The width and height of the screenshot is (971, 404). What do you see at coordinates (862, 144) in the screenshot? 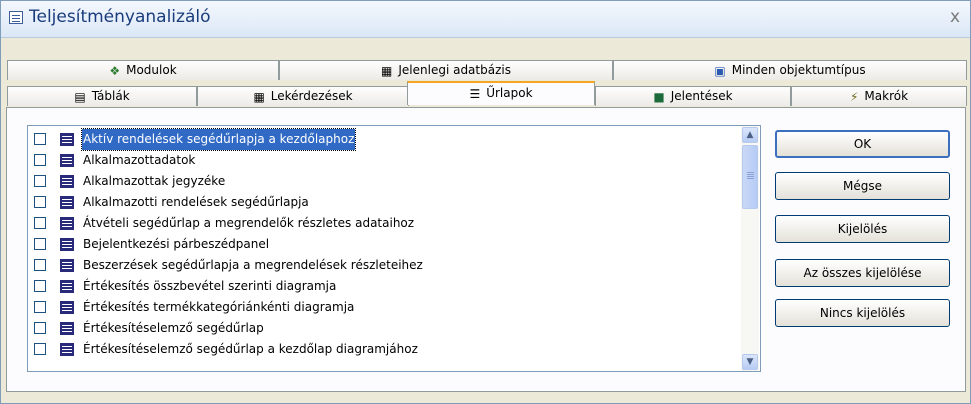
I see `ok-button: OK` at bounding box center [862, 144].